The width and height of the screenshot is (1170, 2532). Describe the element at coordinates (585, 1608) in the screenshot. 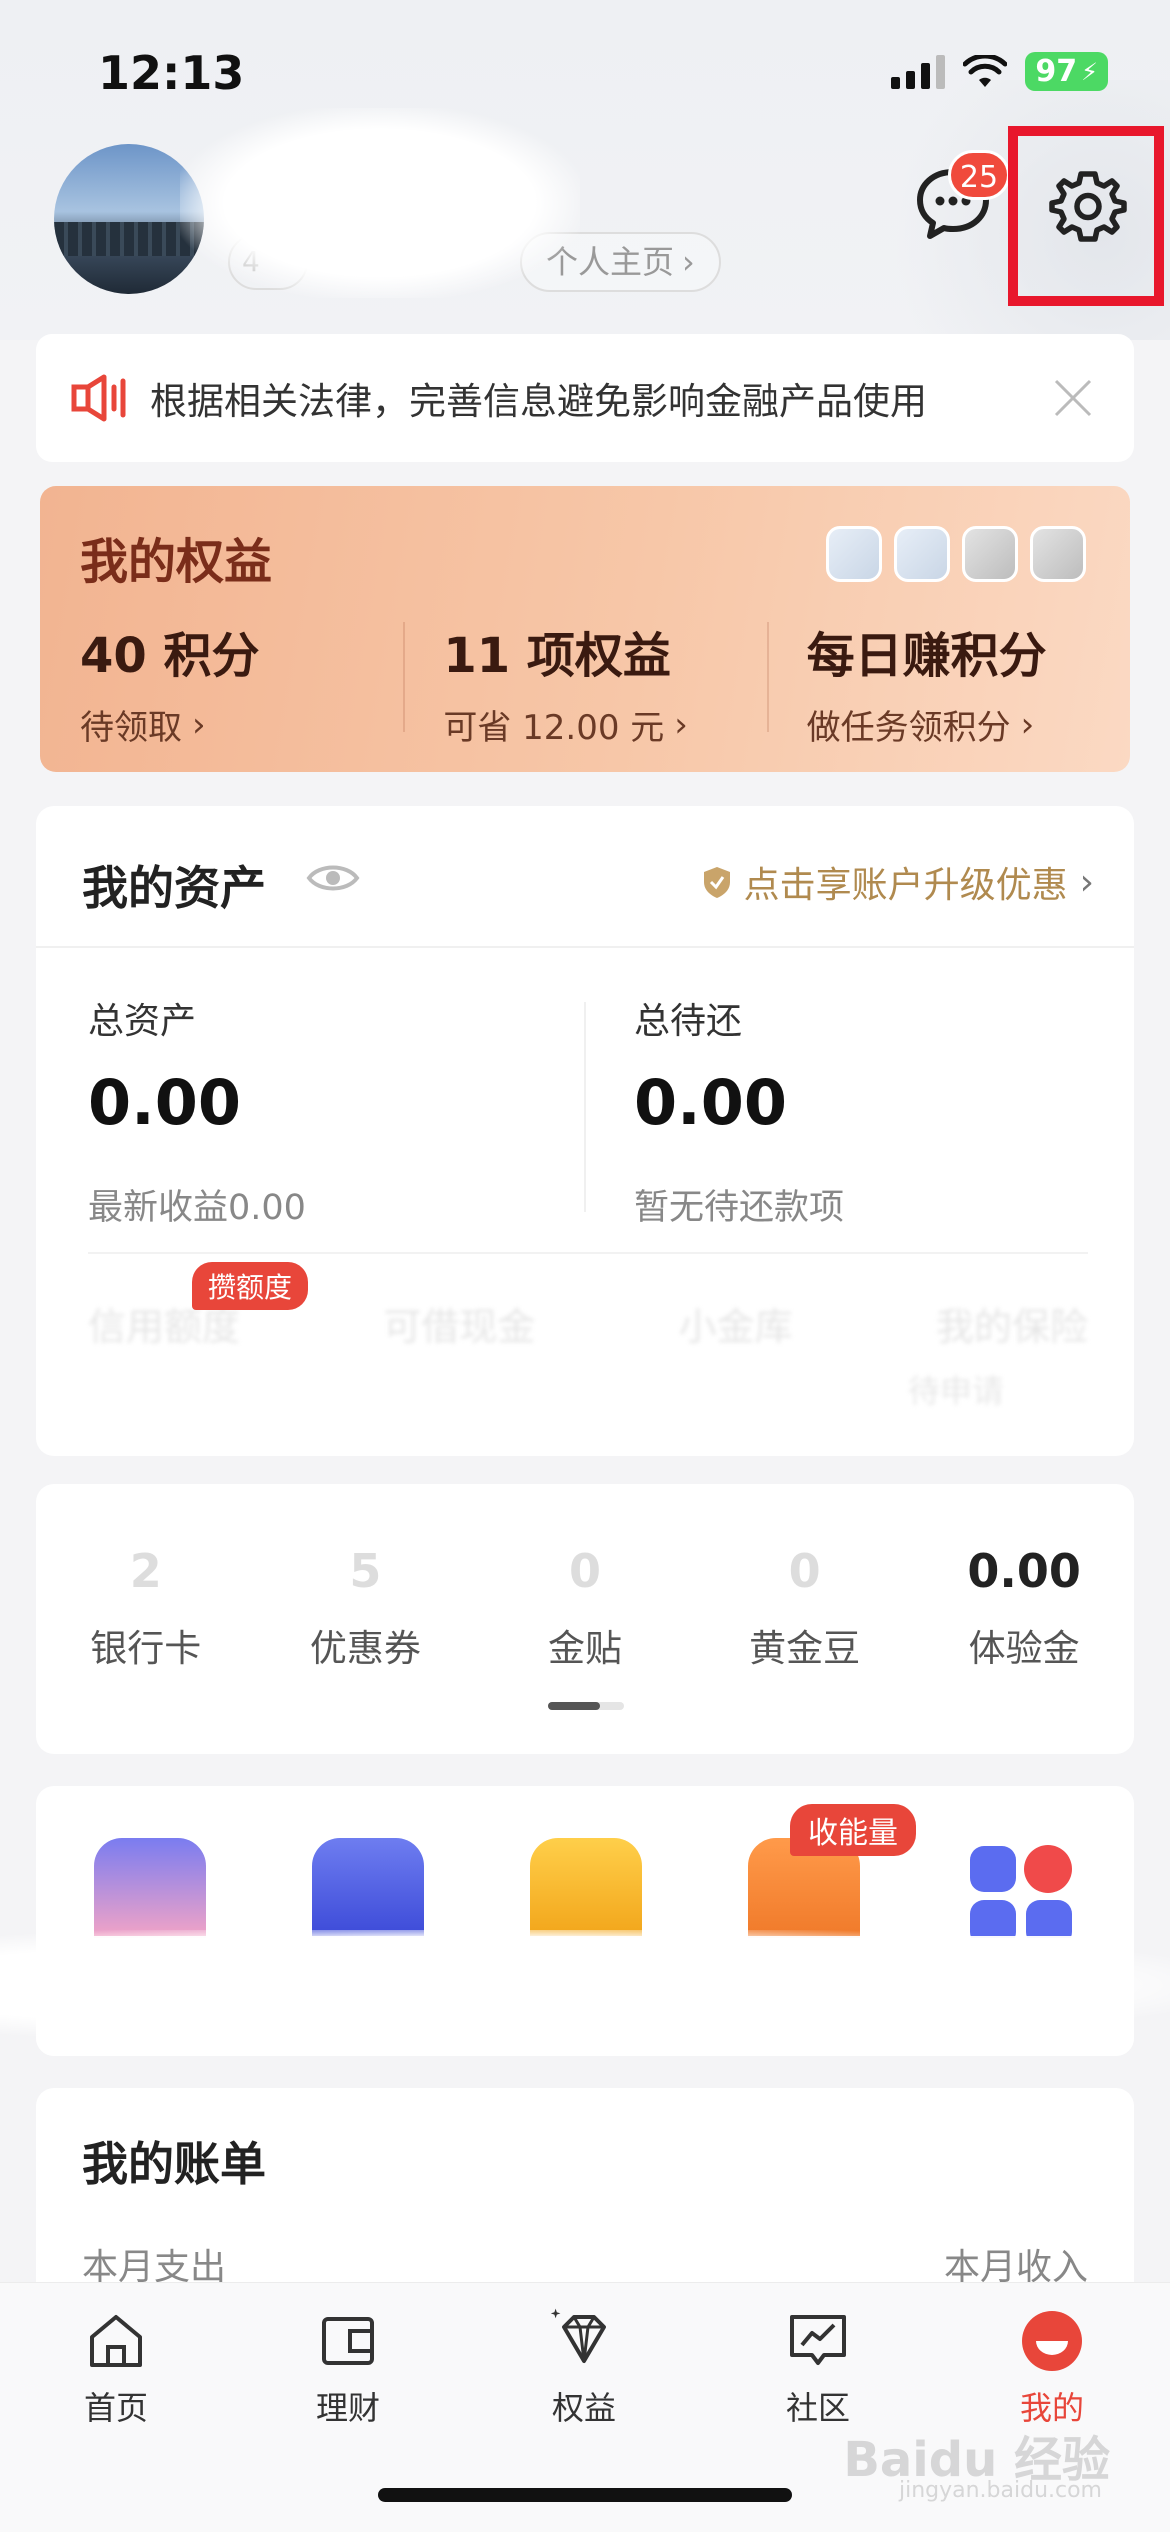

I see `stat-gold-subsidy: 0 金贴` at that location.